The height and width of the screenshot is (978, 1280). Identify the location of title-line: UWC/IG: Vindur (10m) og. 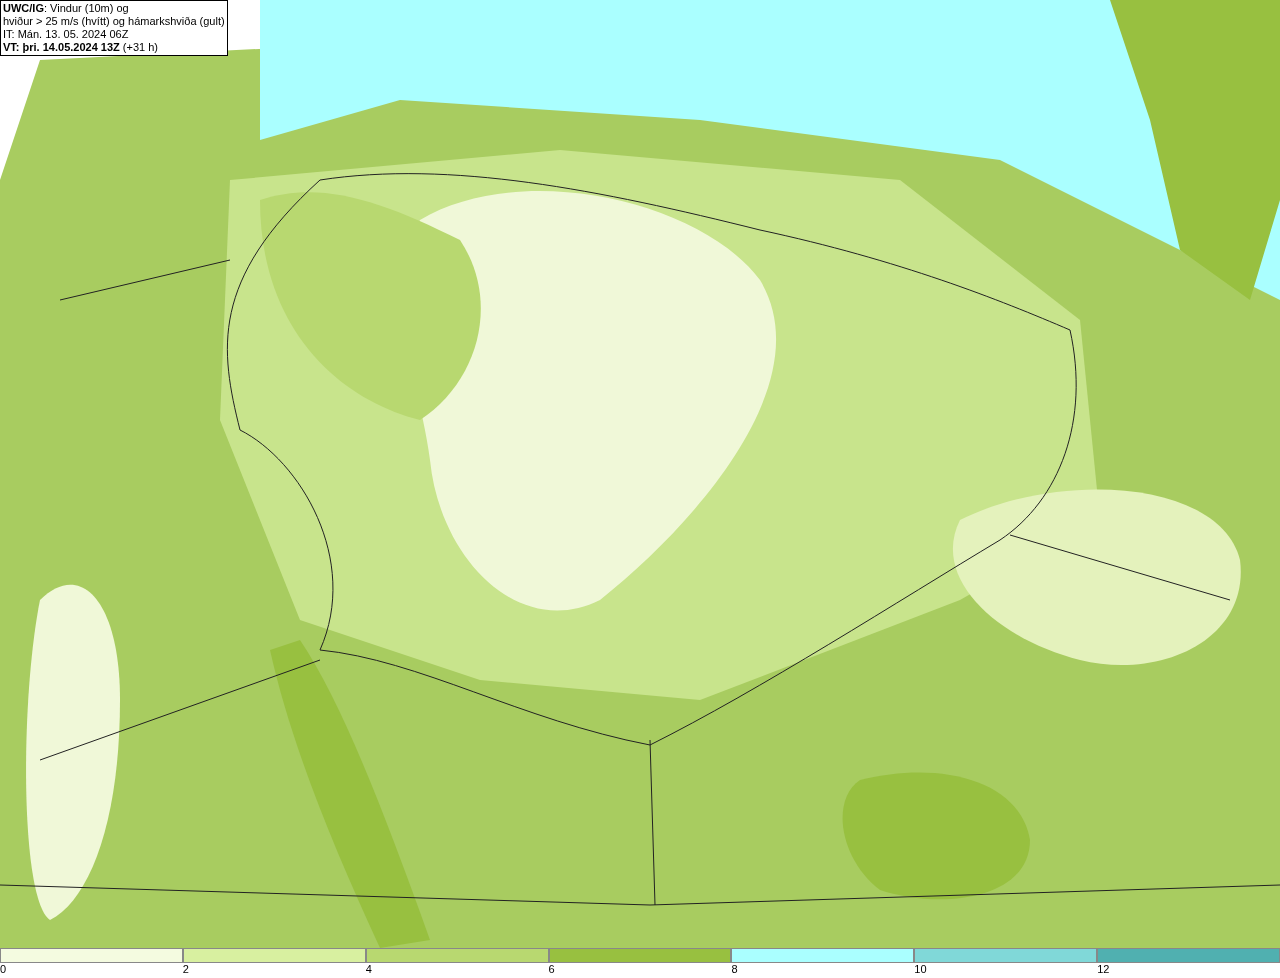
(66, 8).